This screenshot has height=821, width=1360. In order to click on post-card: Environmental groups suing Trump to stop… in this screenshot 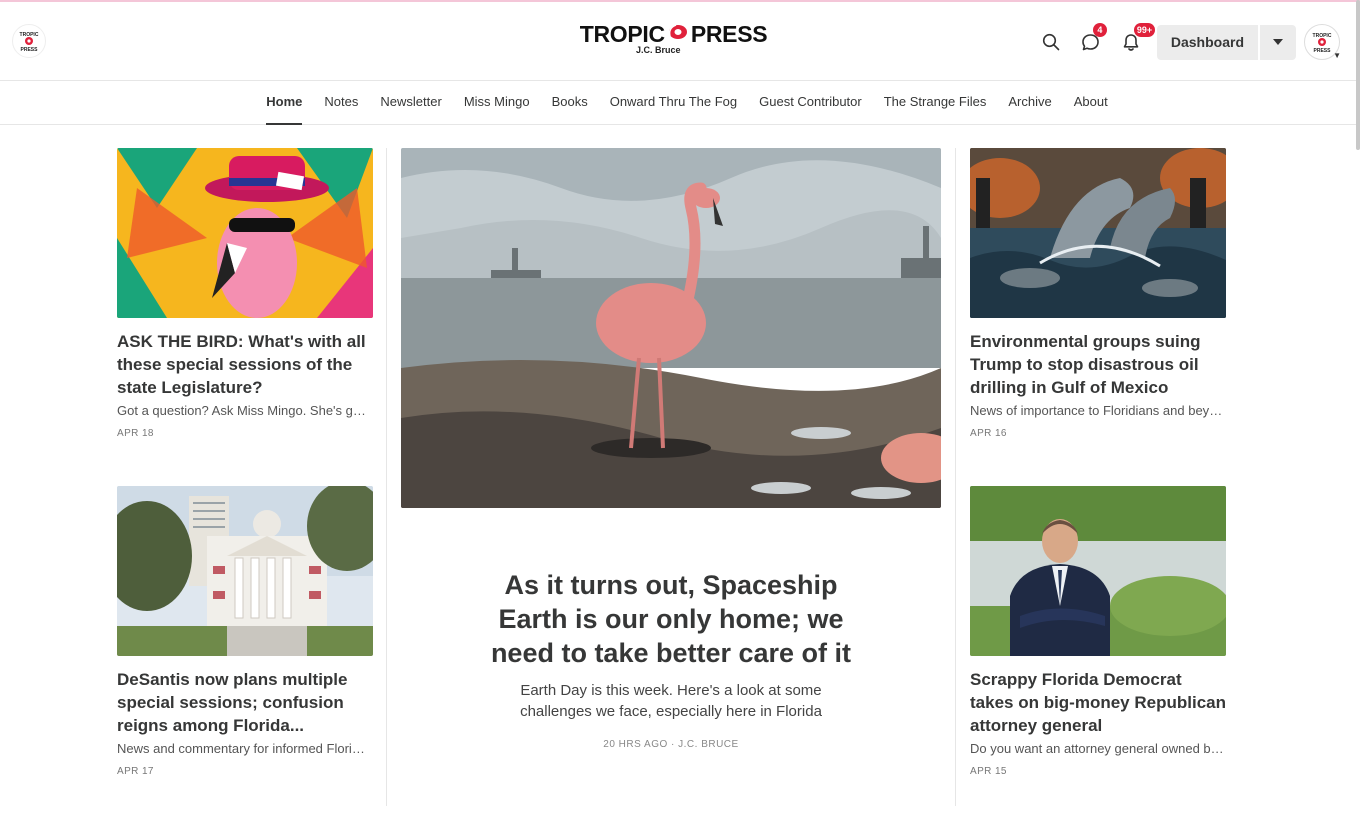, I will do `click(1098, 293)`.